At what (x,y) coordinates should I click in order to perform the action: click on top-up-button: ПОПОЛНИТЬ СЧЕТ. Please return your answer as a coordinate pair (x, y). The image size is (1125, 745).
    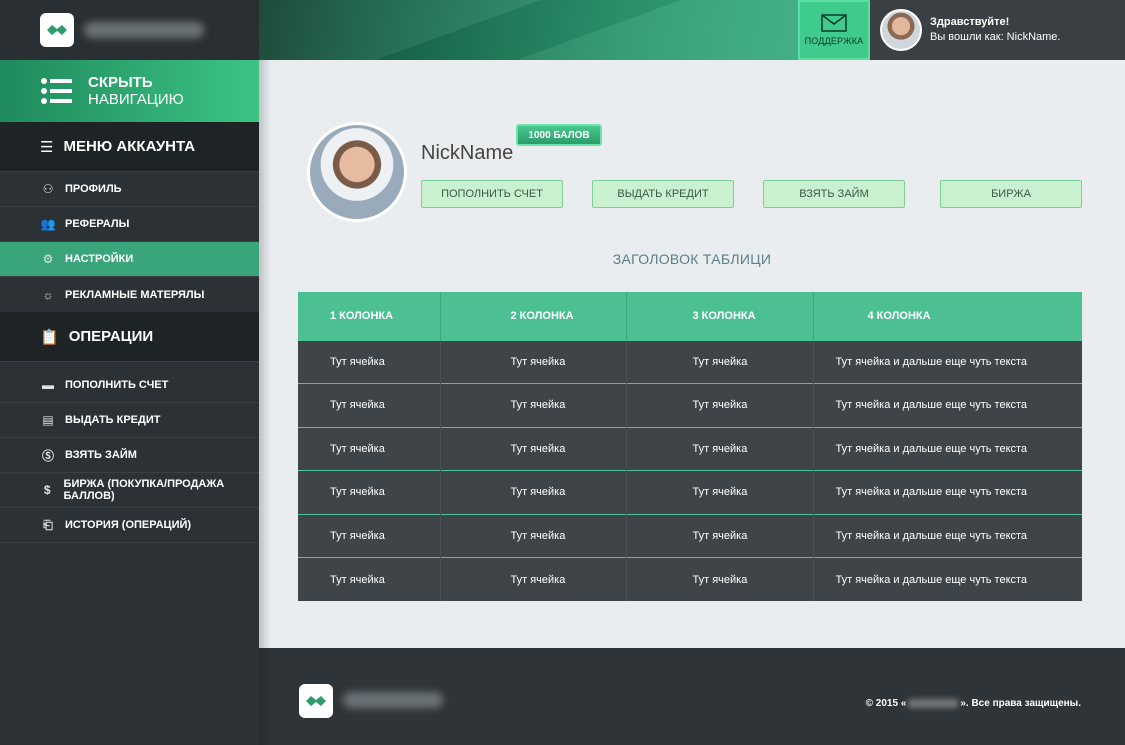
    Looking at the image, I should click on (492, 194).